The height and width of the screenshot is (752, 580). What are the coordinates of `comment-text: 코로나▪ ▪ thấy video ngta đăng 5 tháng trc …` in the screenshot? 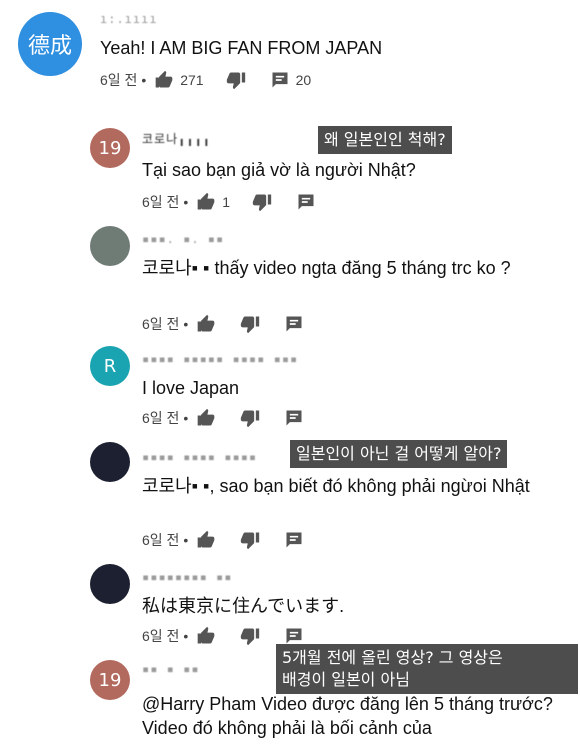 It's located at (326, 268).